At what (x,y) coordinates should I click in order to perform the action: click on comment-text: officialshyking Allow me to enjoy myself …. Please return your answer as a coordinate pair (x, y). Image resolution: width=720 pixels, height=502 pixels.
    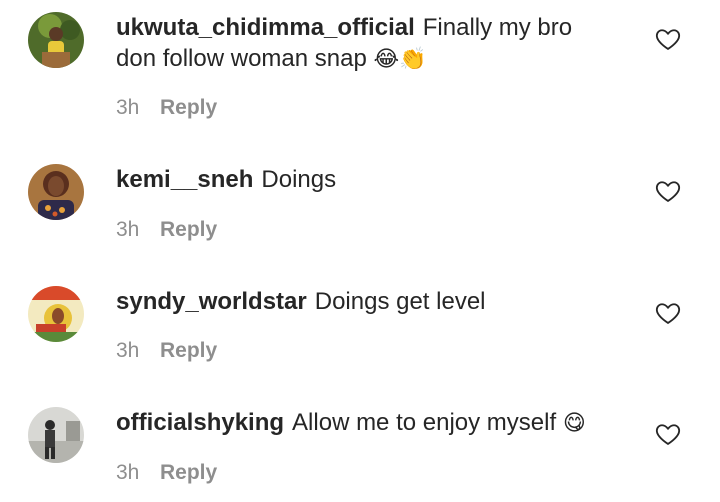
    Looking at the image, I should click on (366, 423).